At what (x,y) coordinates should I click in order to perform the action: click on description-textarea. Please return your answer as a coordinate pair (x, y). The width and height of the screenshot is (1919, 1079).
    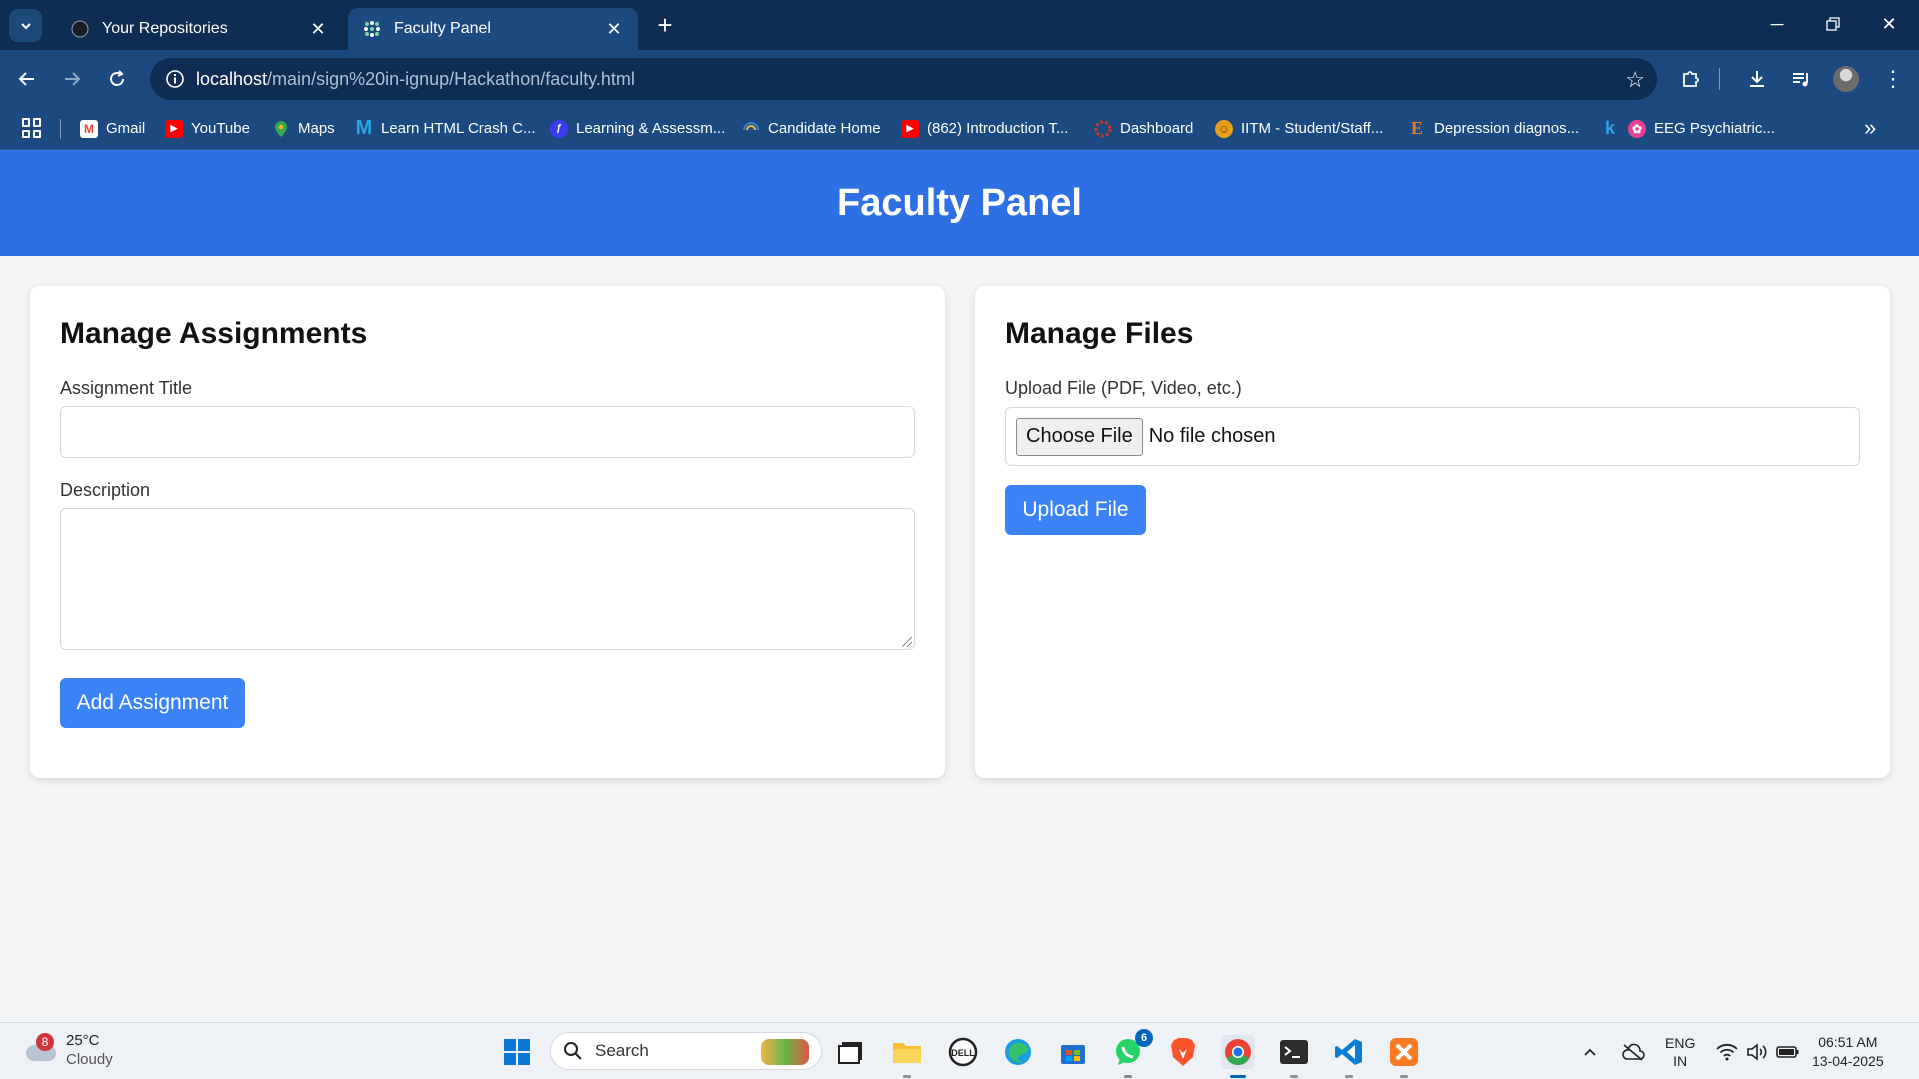
    Looking at the image, I should click on (487, 579).